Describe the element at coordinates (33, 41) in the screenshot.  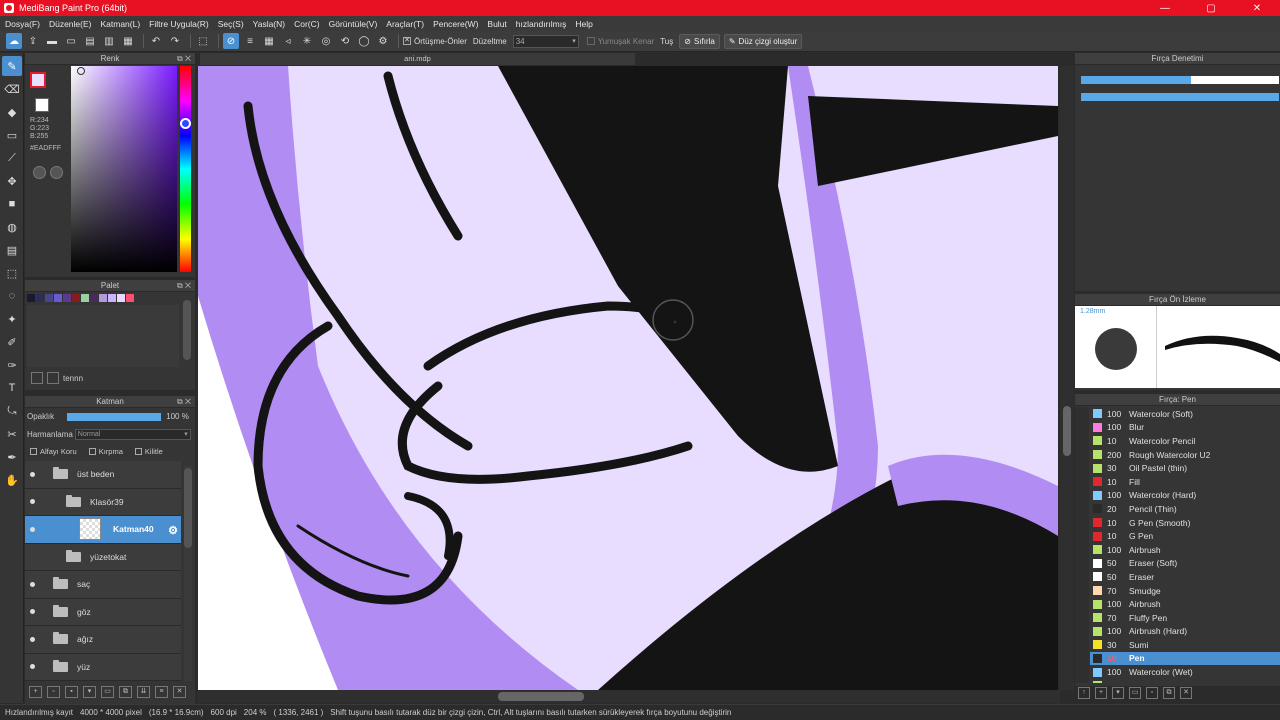
I see `upload-icon: ⇪` at that location.